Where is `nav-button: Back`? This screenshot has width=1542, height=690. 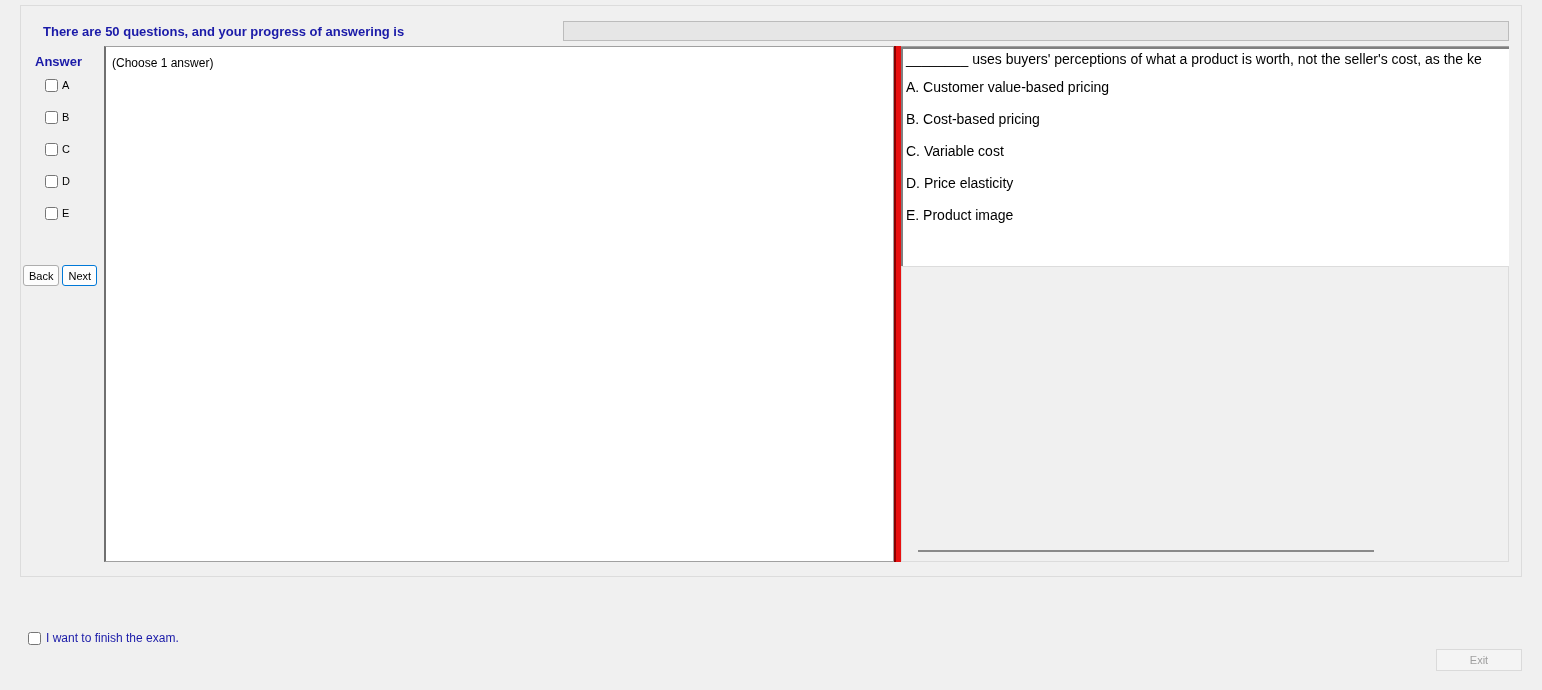
nav-button: Back is located at coordinates (41, 275).